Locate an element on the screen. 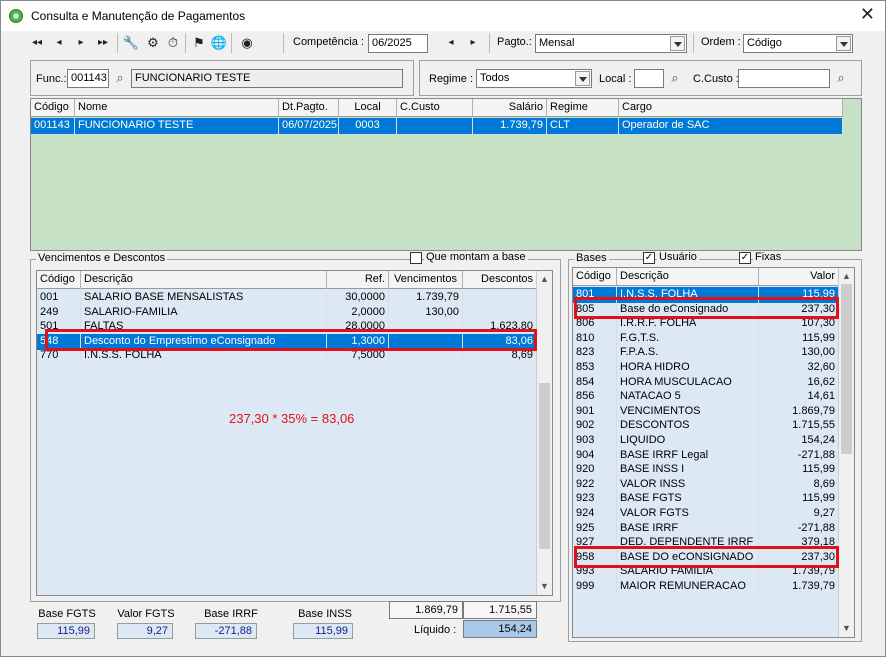 This screenshot has width=886, height=657. vd-scrollbar: ▲ ▼ is located at coordinates (544, 433).